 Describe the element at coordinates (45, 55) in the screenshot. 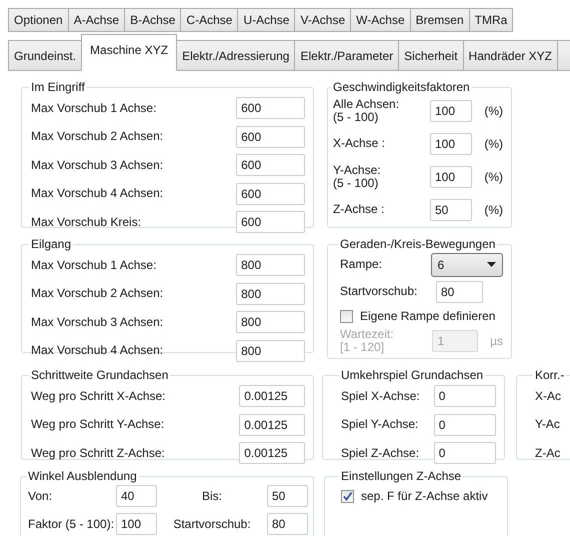

I see `tab: Grundeinst.` at that location.